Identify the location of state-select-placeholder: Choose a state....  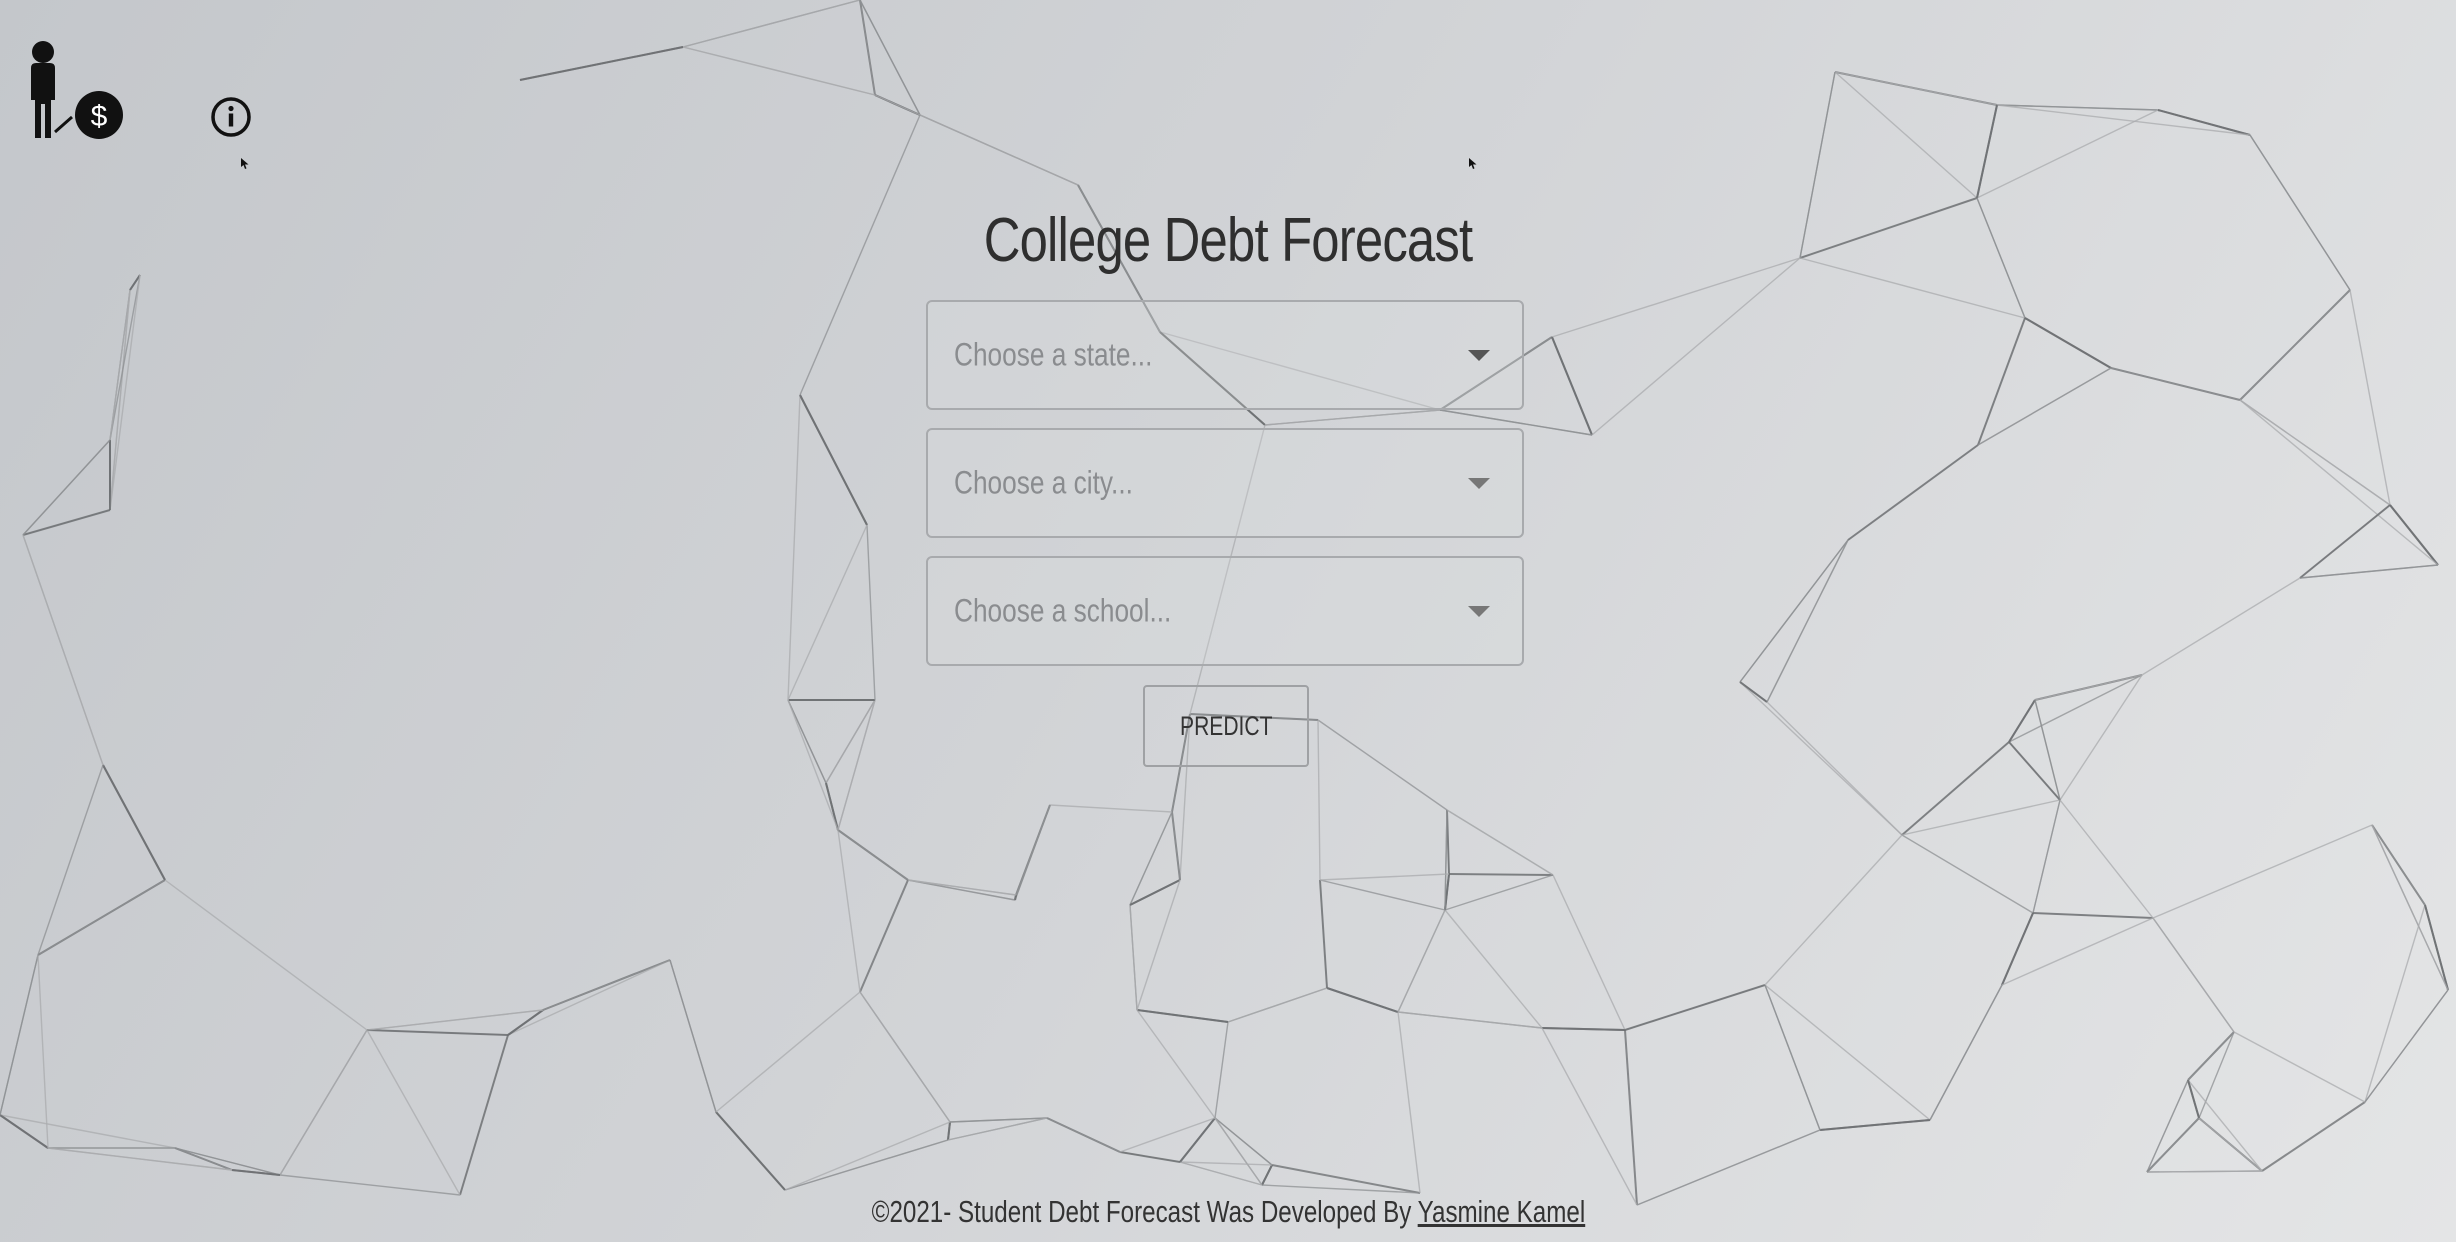
(1053, 354).